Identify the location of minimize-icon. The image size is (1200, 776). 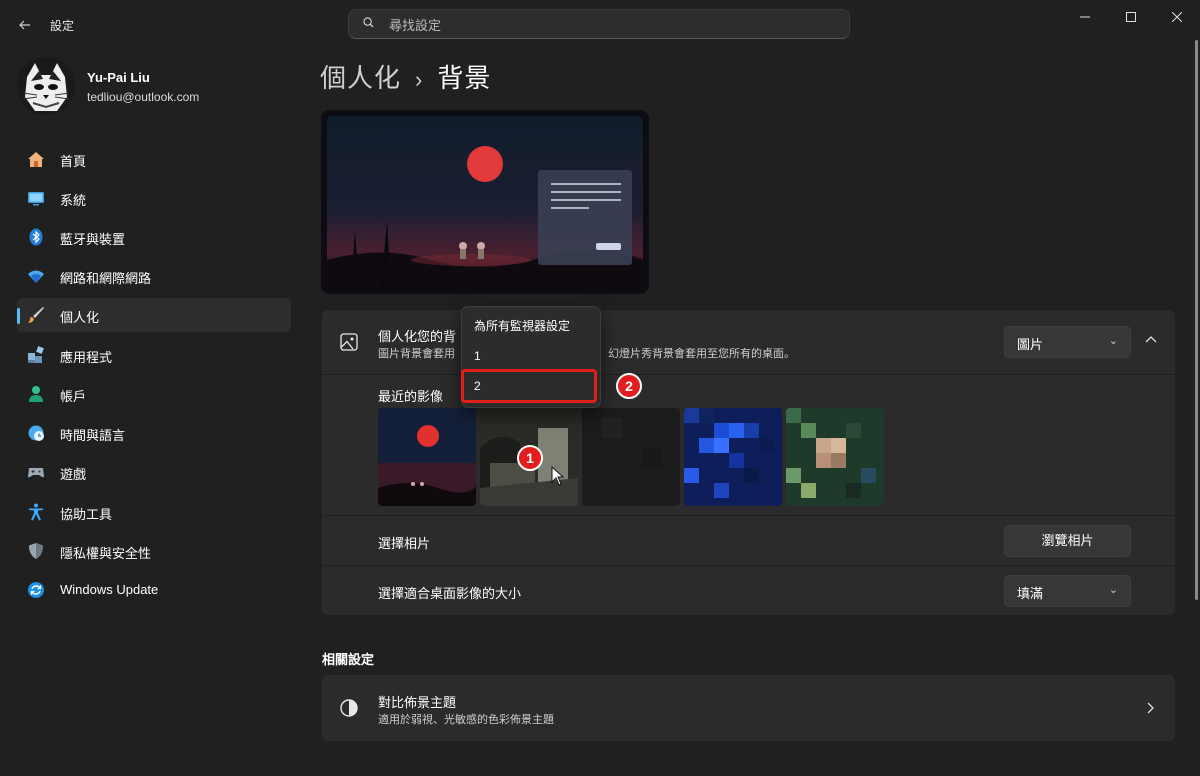
(1085, 17).